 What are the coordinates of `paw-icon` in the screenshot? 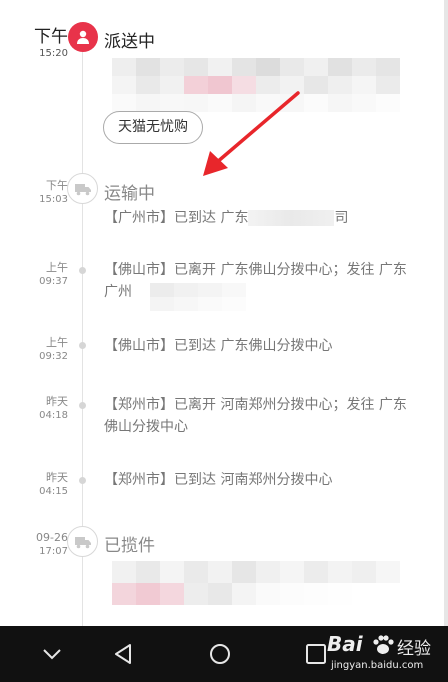 It's located at (383, 644).